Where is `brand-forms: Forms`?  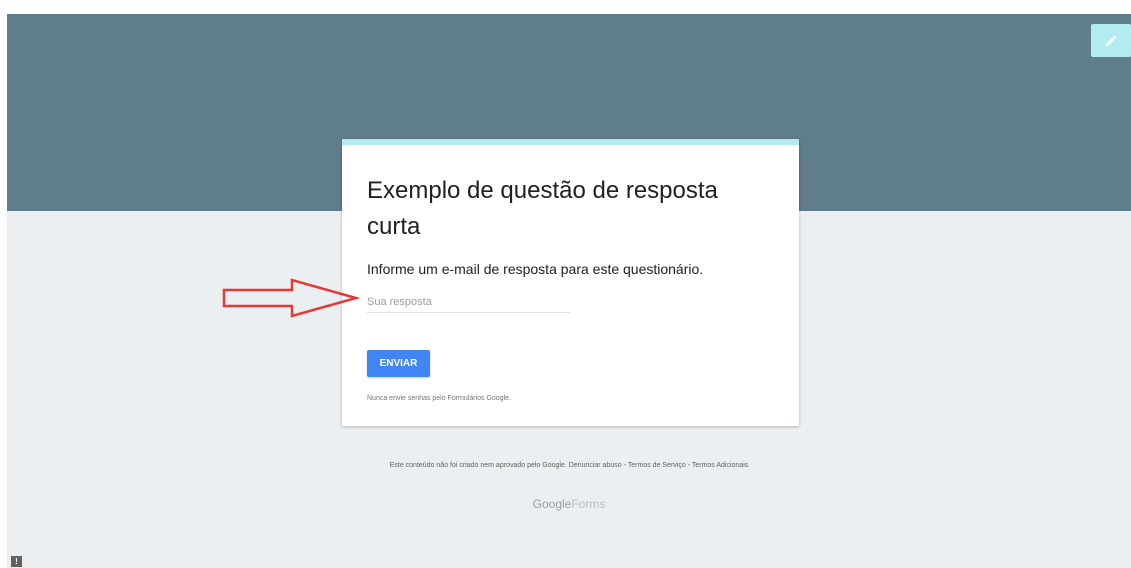
brand-forms: Forms is located at coordinates (588, 504).